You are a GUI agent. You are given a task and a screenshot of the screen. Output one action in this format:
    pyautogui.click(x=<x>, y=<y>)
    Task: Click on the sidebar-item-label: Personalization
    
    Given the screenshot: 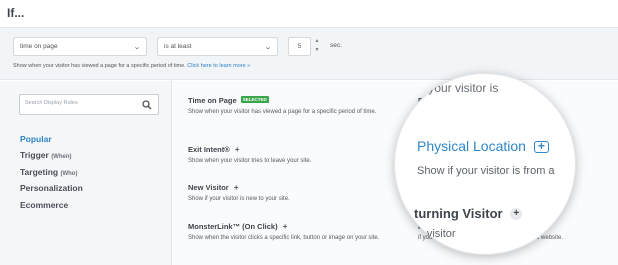 What is the action you would take?
    pyautogui.click(x=51, y=188)
    